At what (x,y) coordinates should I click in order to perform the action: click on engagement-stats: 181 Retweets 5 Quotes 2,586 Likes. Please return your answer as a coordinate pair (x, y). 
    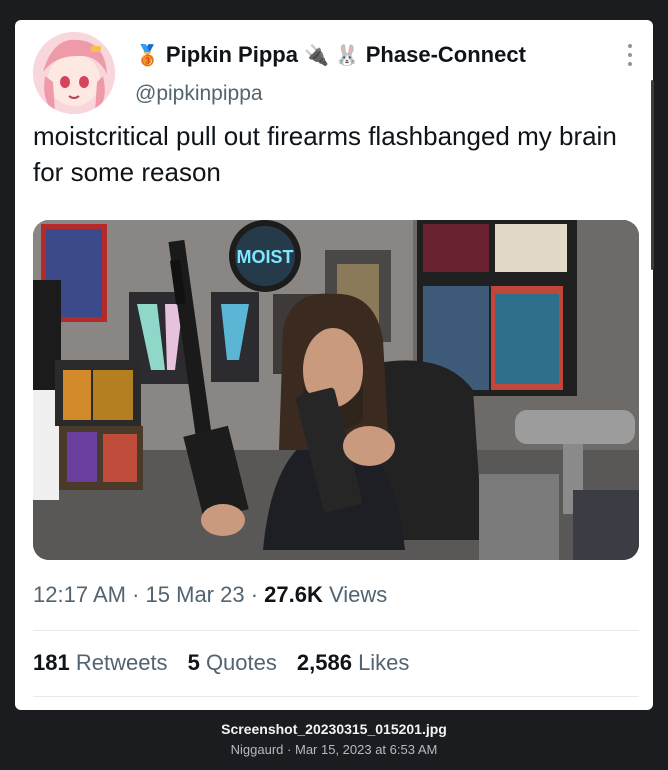
    Looking at the image, I should click on (221, 663).